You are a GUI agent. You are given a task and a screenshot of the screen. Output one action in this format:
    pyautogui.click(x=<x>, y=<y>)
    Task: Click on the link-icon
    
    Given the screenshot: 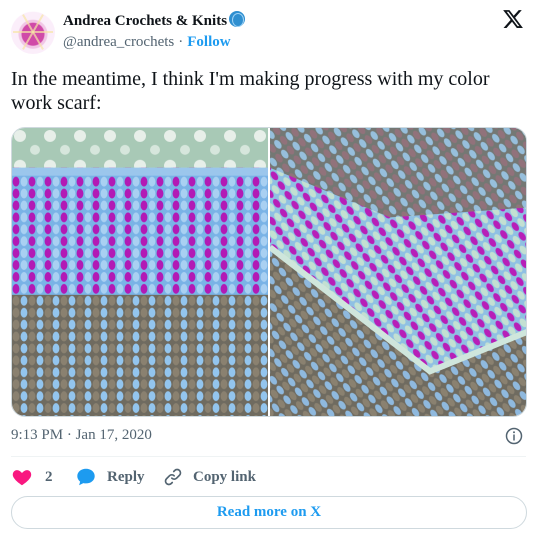 What is the action you would take?
    pyautogui.click(x=173, y=477)
    